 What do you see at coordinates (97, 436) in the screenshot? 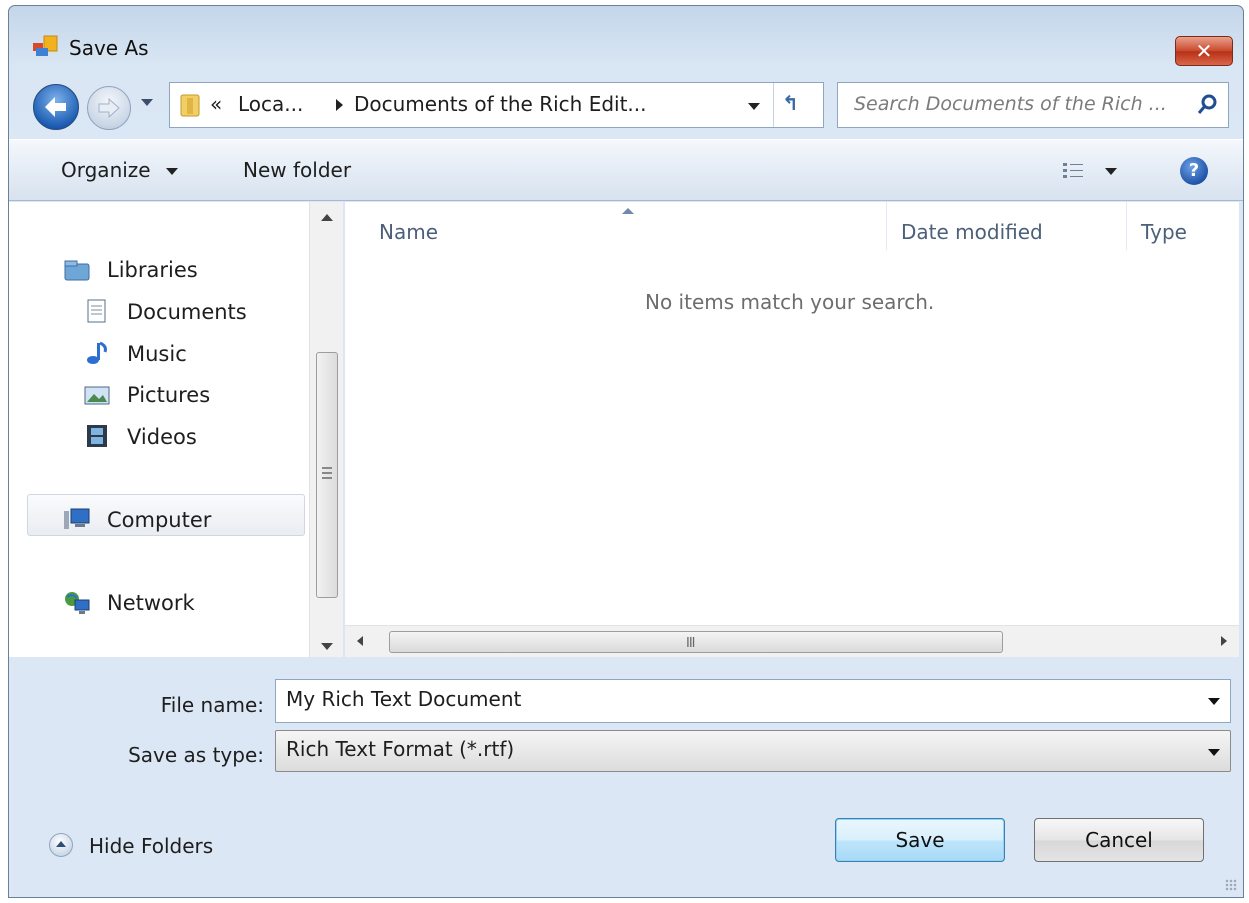
I see `videos-icon` at bounding box center [97, 436].